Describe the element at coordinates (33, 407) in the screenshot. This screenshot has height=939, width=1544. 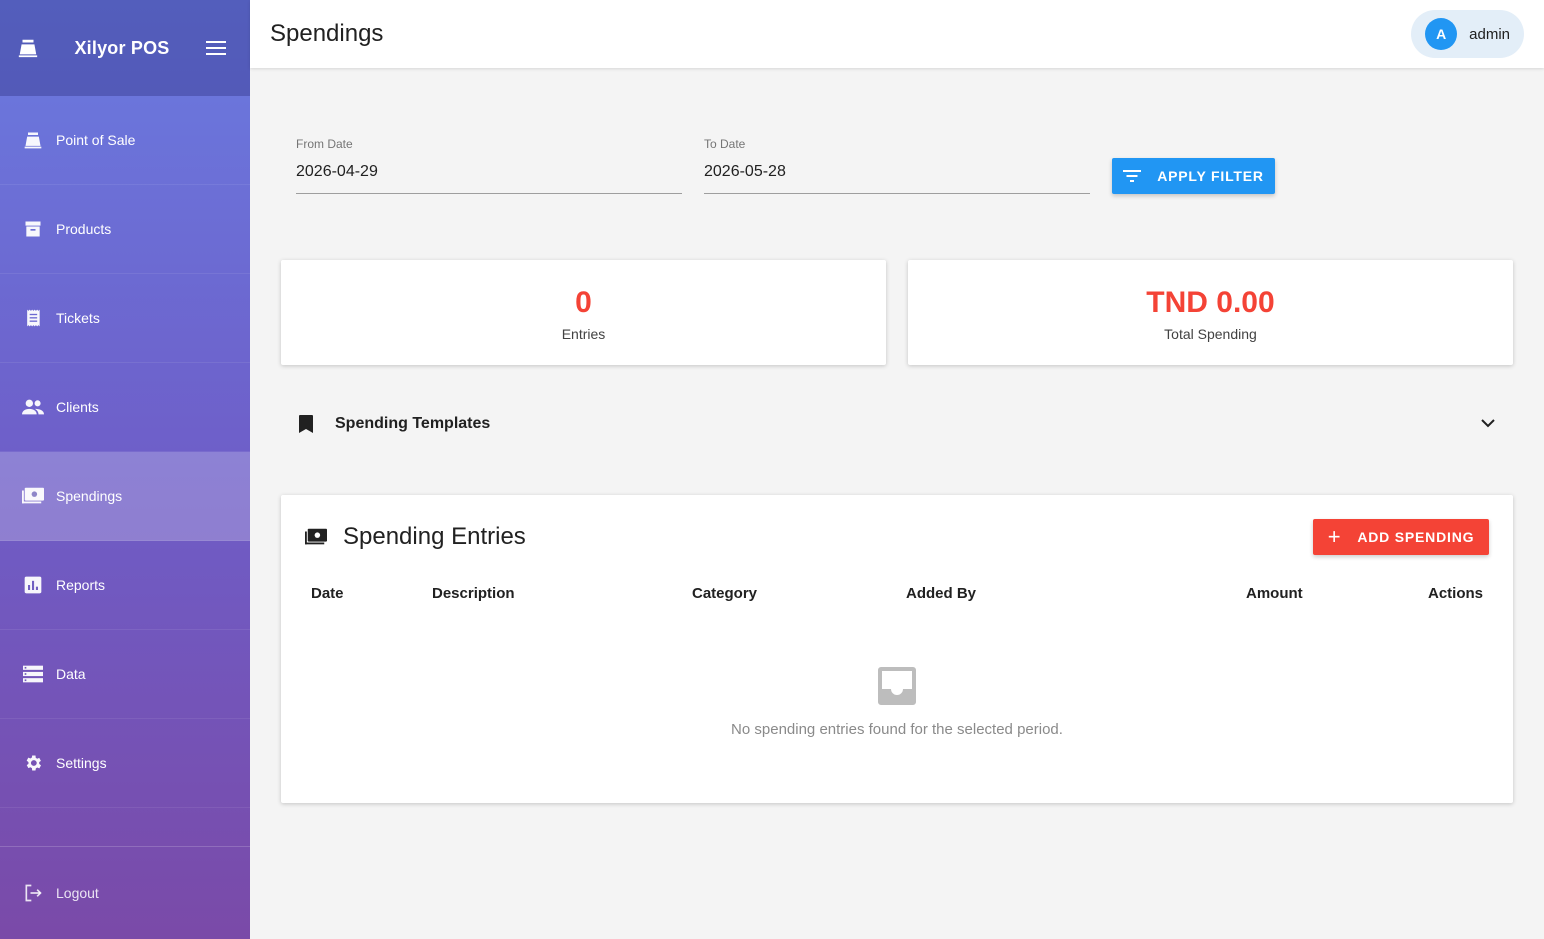
I see `people-icon` at that location.